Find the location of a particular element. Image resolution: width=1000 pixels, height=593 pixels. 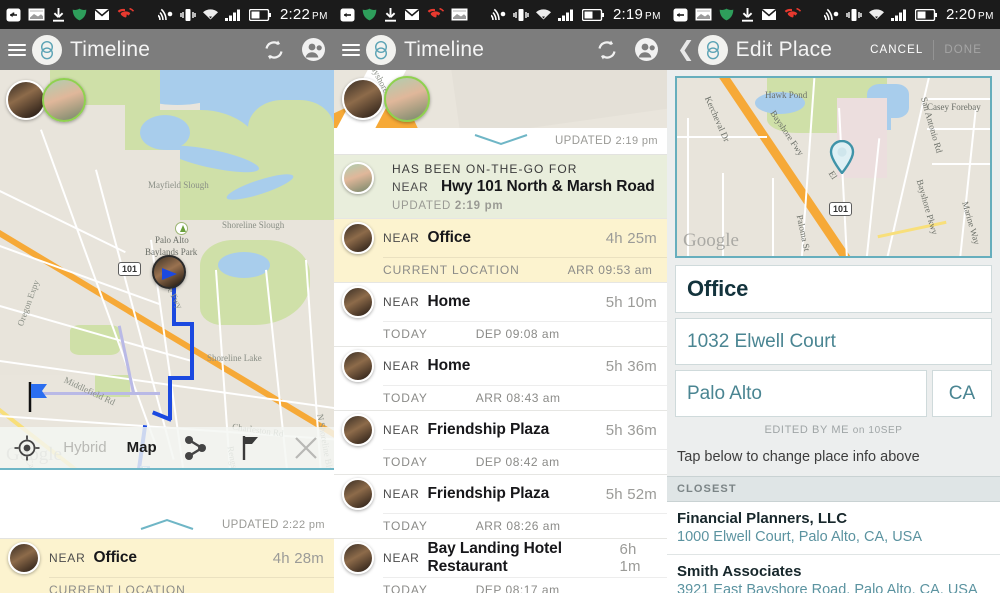

gmail-icon is located at coordinates (769, 14).